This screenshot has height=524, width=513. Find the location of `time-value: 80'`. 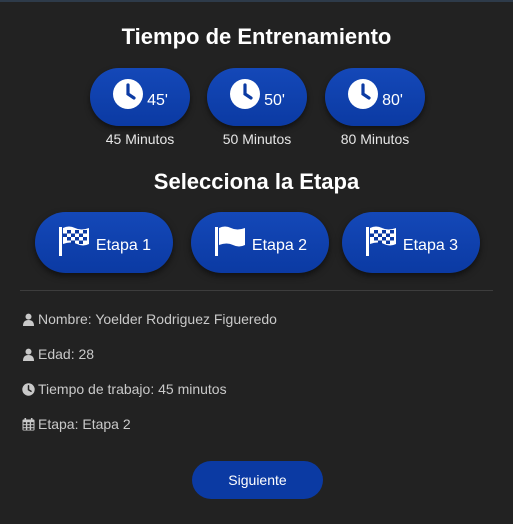

time-value: 80' is located at coordinates (392, 100).